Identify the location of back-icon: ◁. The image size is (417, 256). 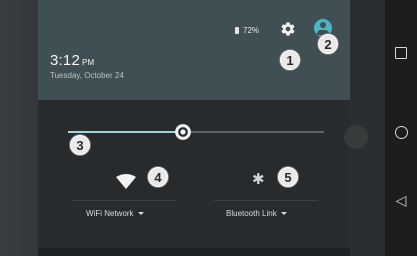
(401, 201).